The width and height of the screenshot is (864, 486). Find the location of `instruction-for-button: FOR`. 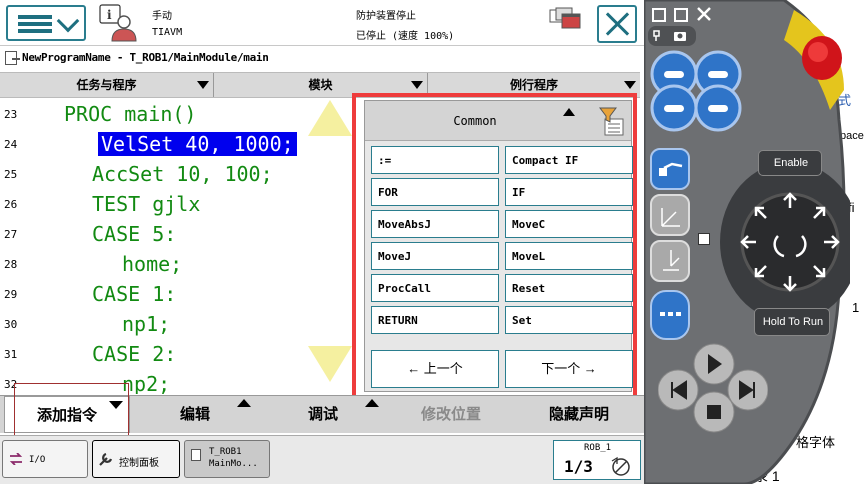

instruction-for-button: FOR is located at coordinates (435, 192).